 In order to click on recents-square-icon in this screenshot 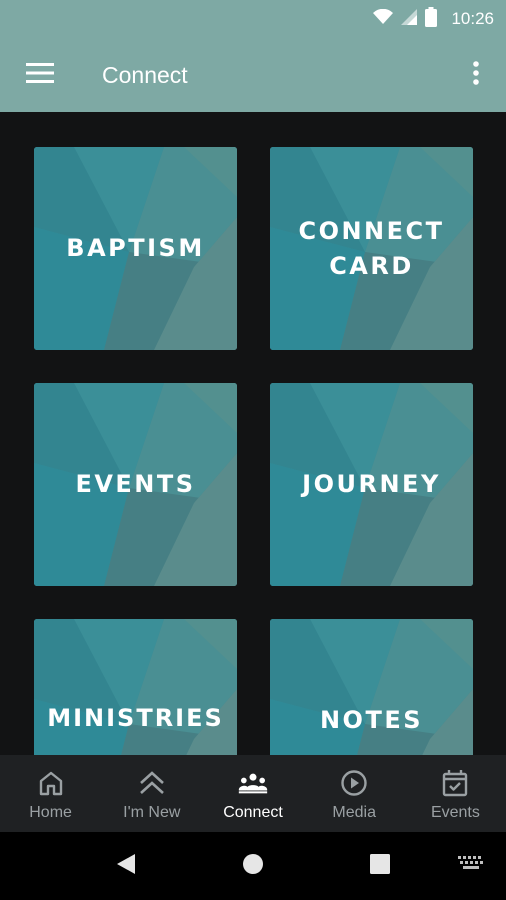, I will do `click(380, 866)`.